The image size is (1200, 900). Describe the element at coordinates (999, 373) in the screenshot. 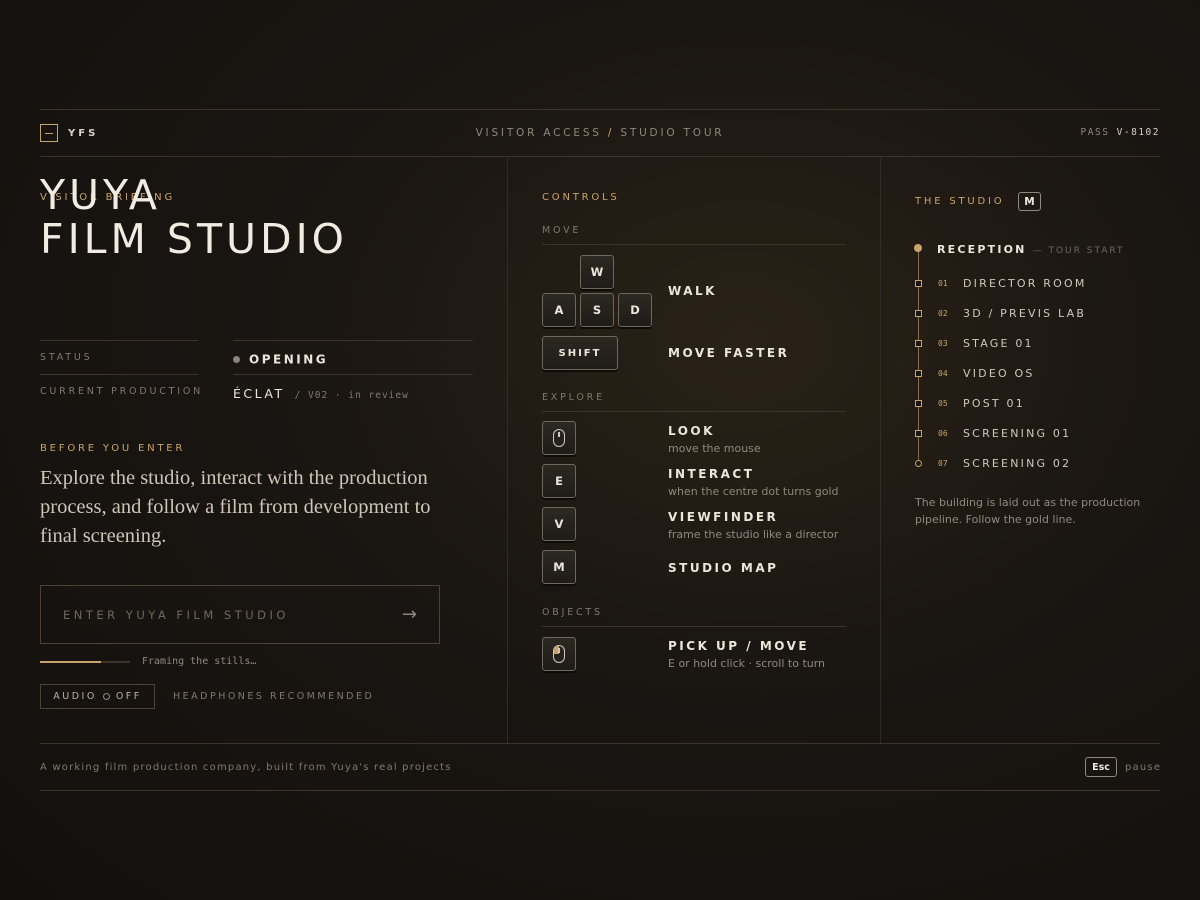

I see `stop-video-os: VIDEO OS` at that location.